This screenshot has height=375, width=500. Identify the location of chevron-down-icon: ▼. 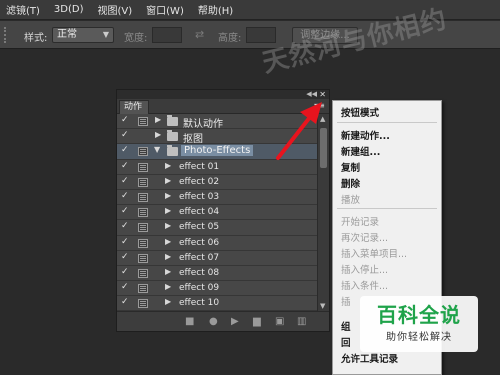
(105, 34).